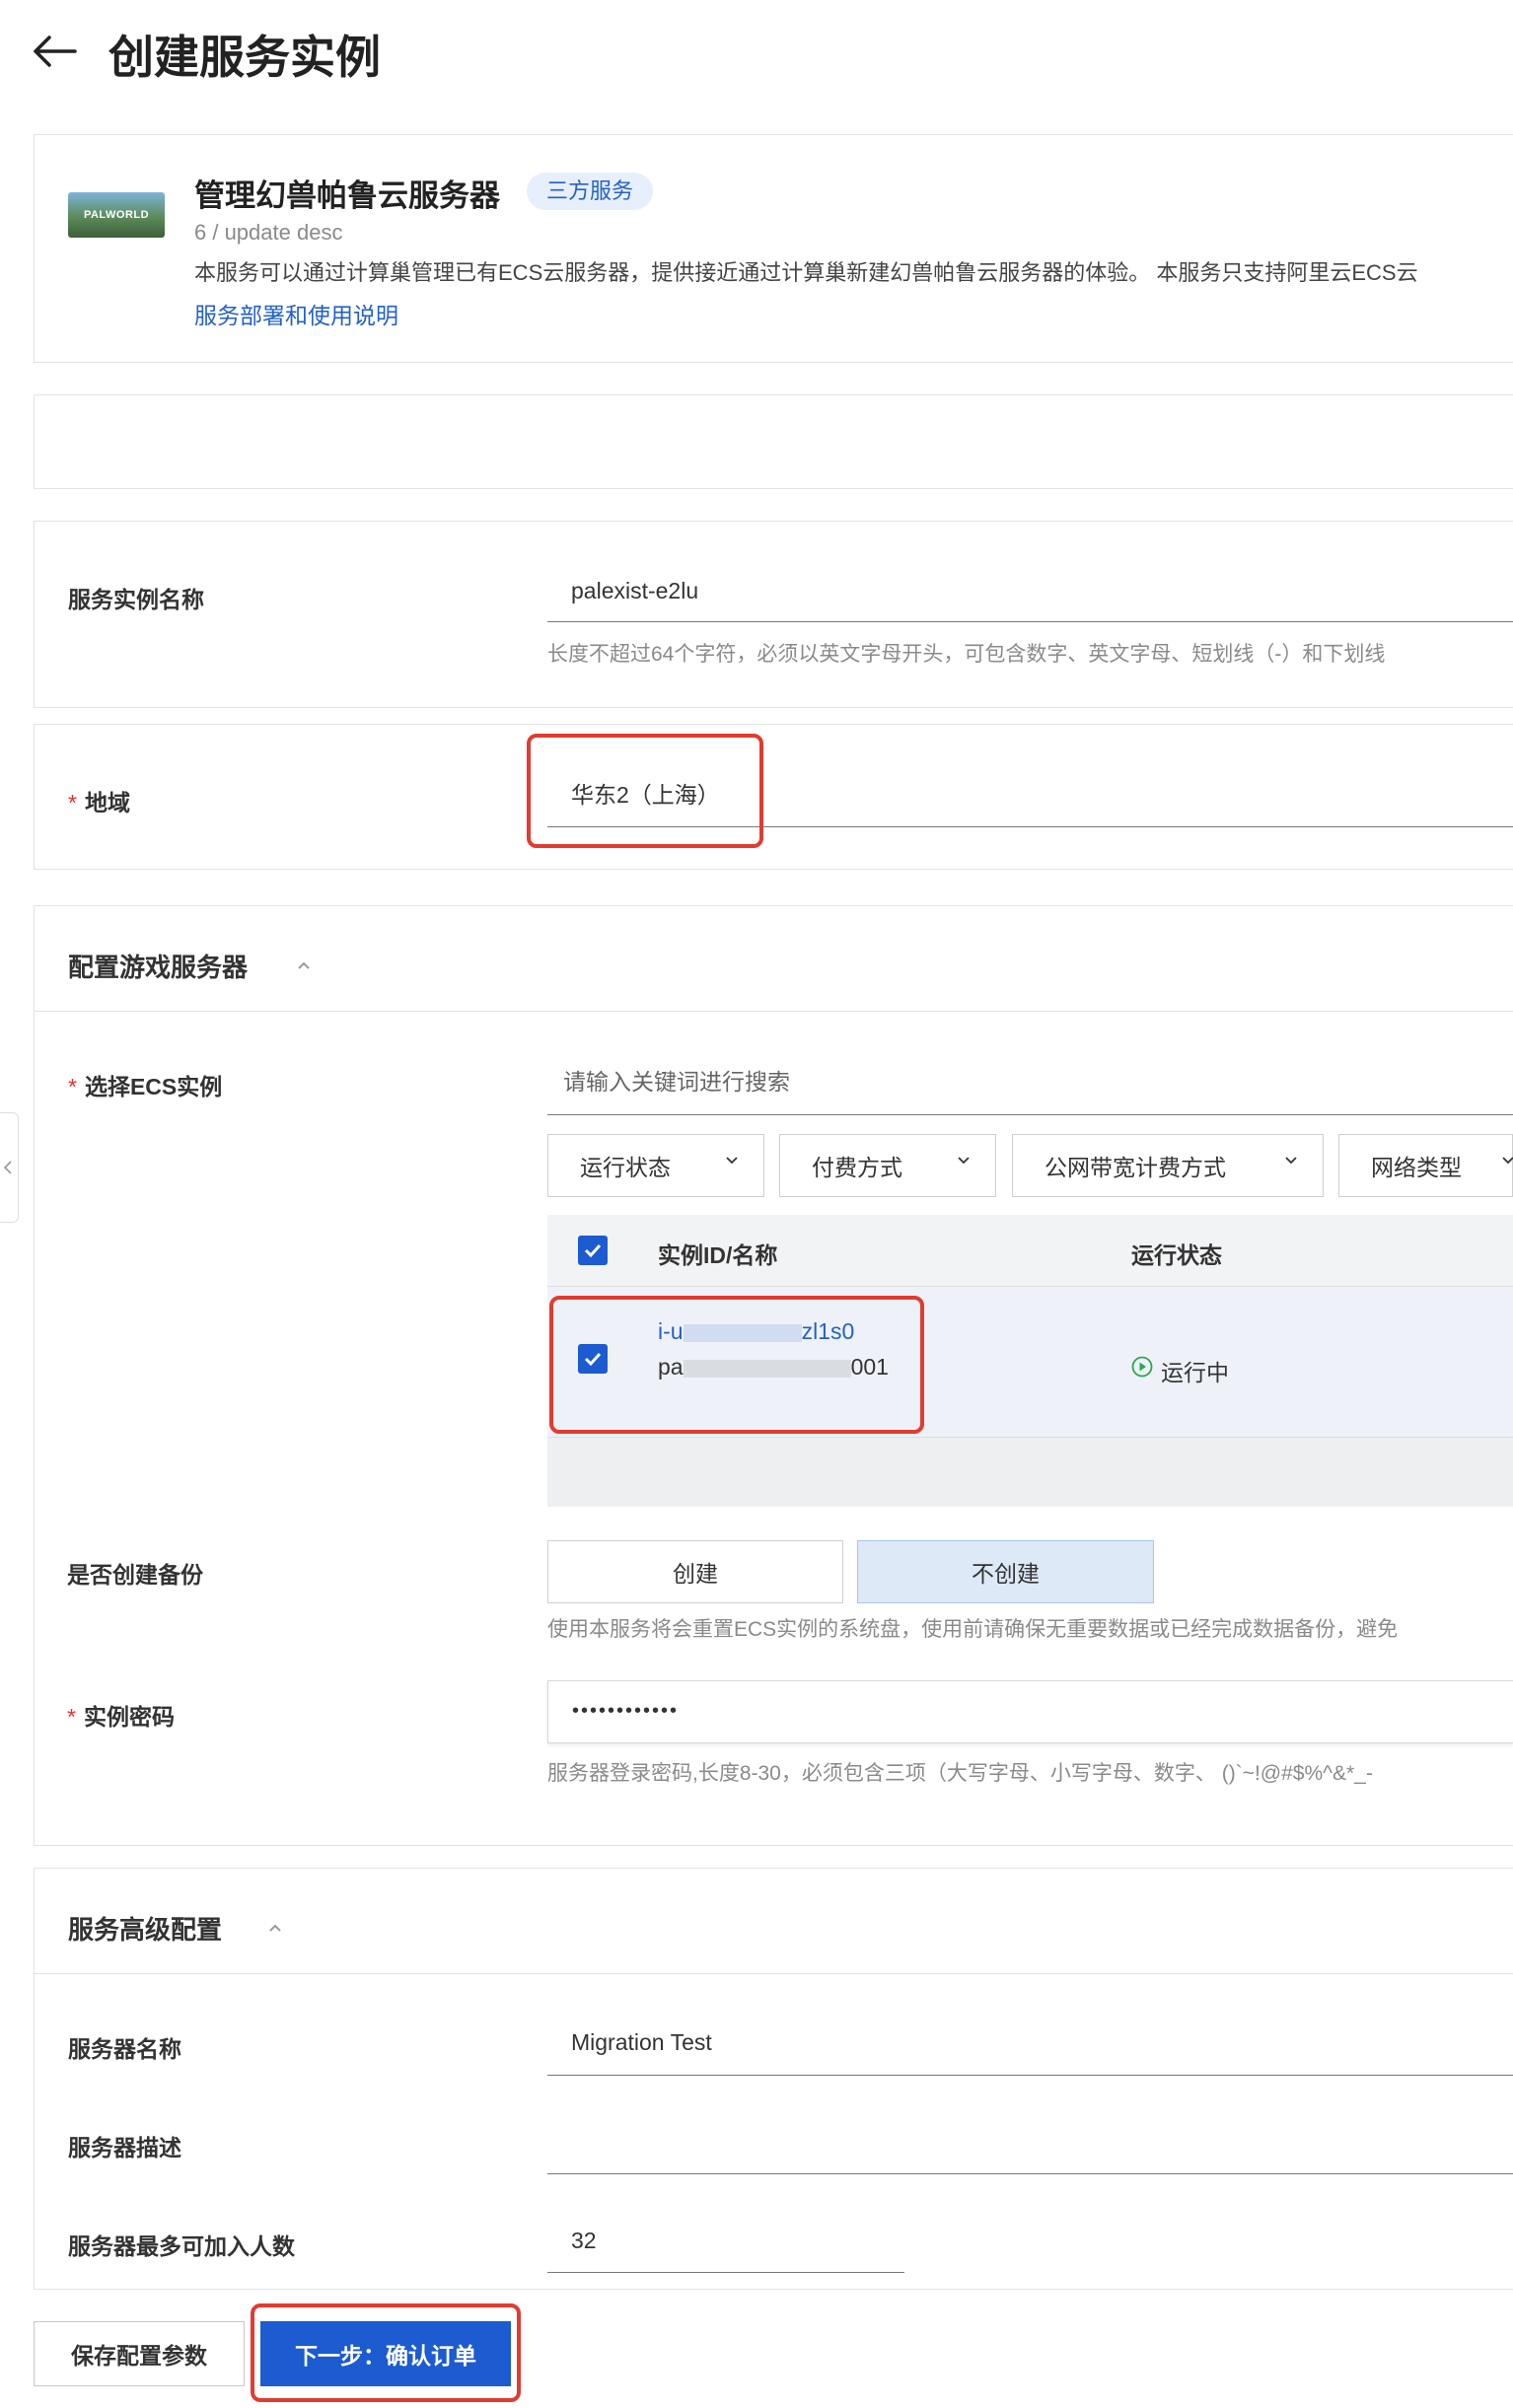 The image size is (1513, 2408). What do you see at coordinates (116, 215) in the screenshot?
I see `service-logo: PALWORLD` at bounding box center [116, 215].